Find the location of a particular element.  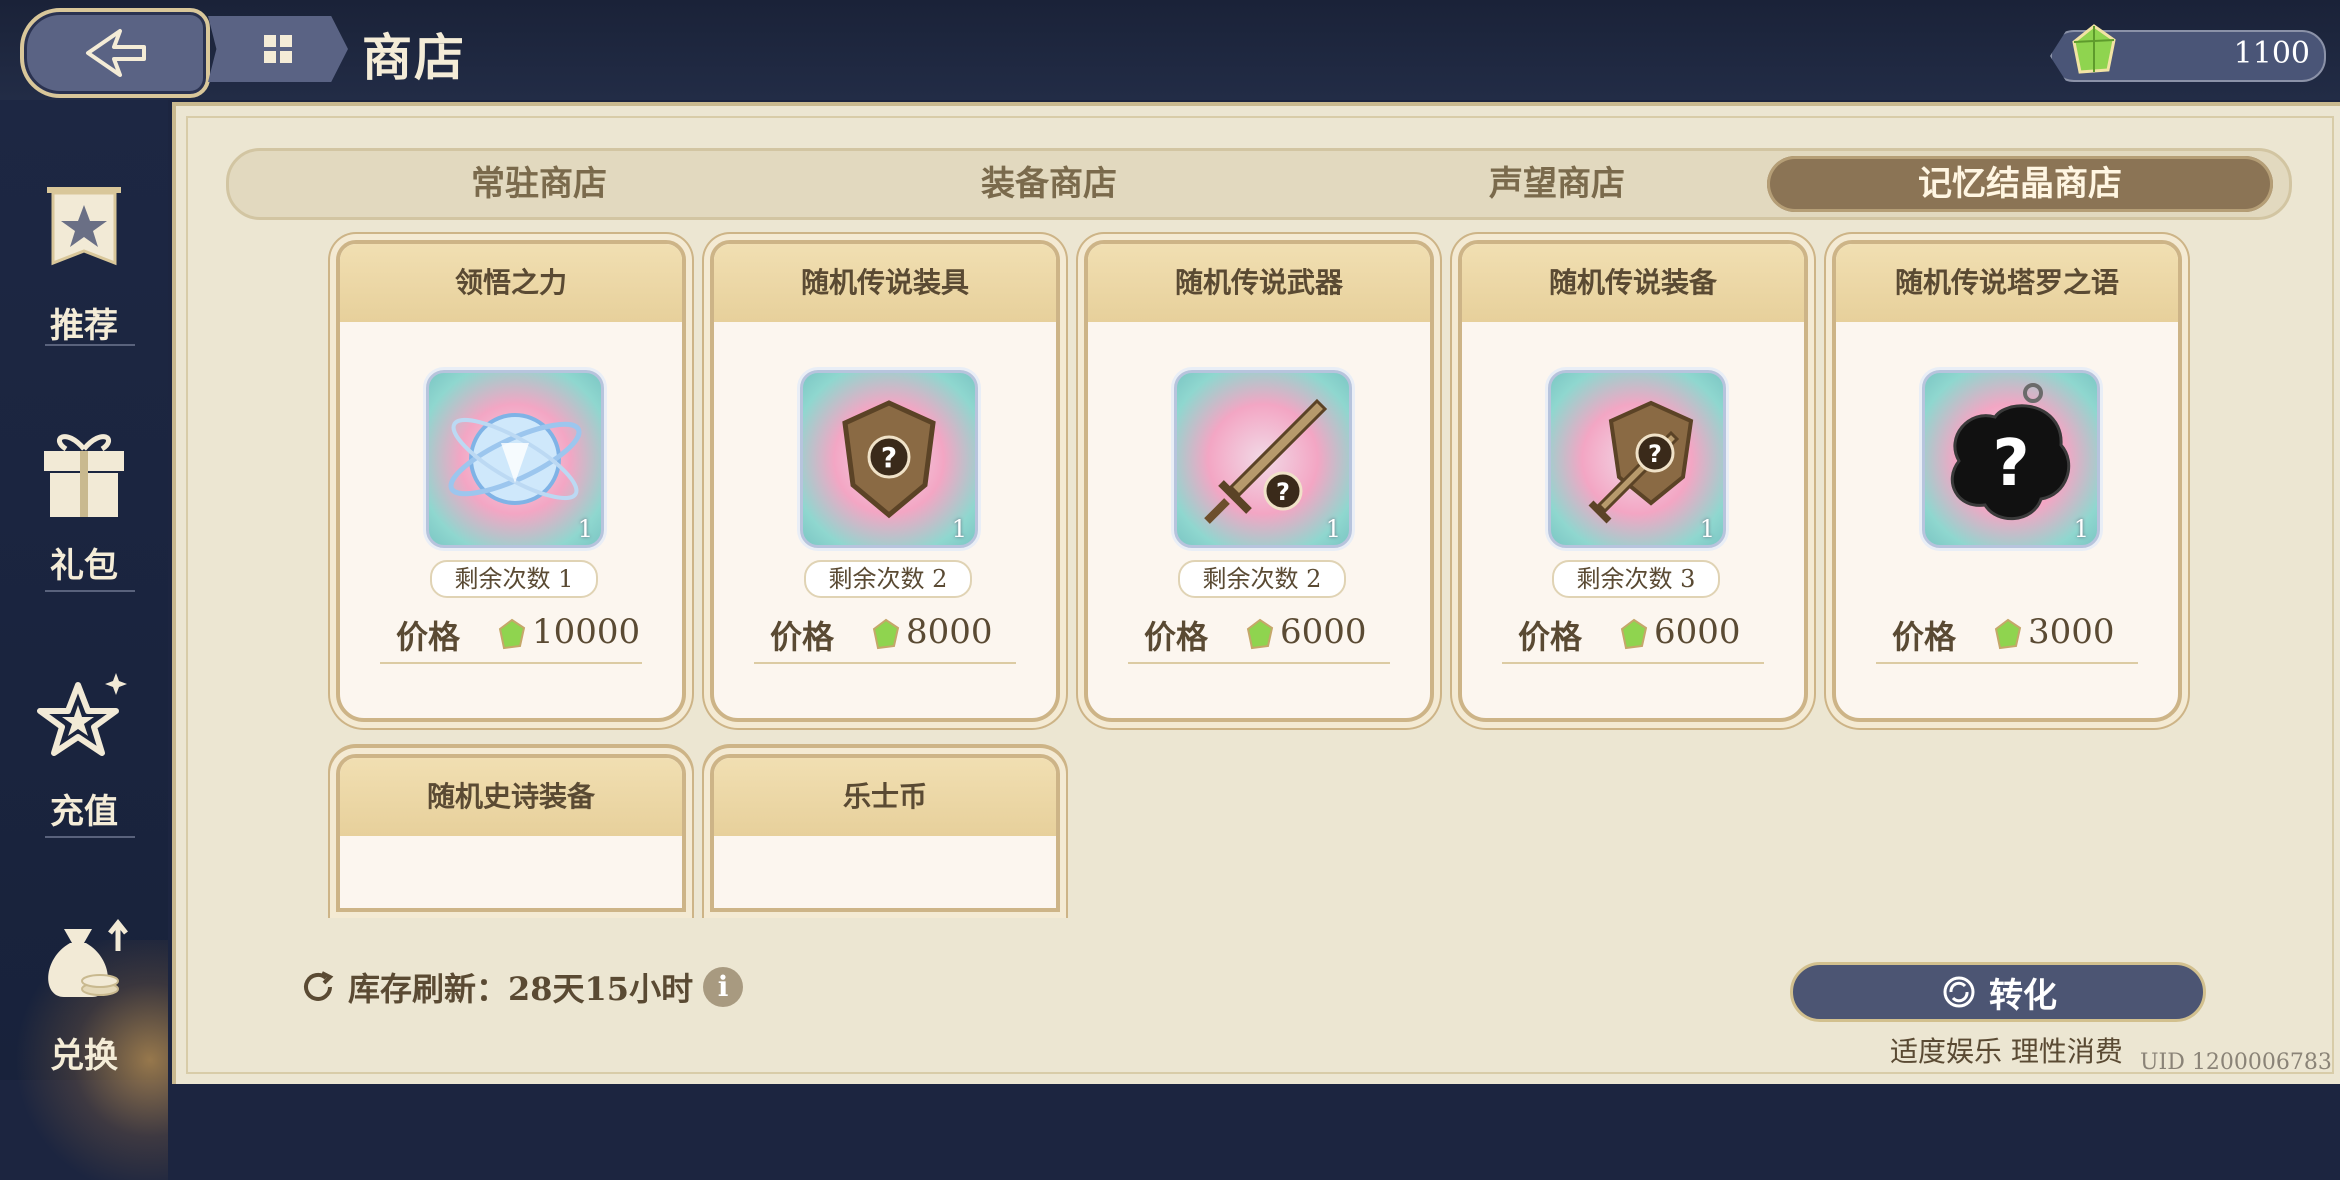

back-button is located at coordinates (115, 53).